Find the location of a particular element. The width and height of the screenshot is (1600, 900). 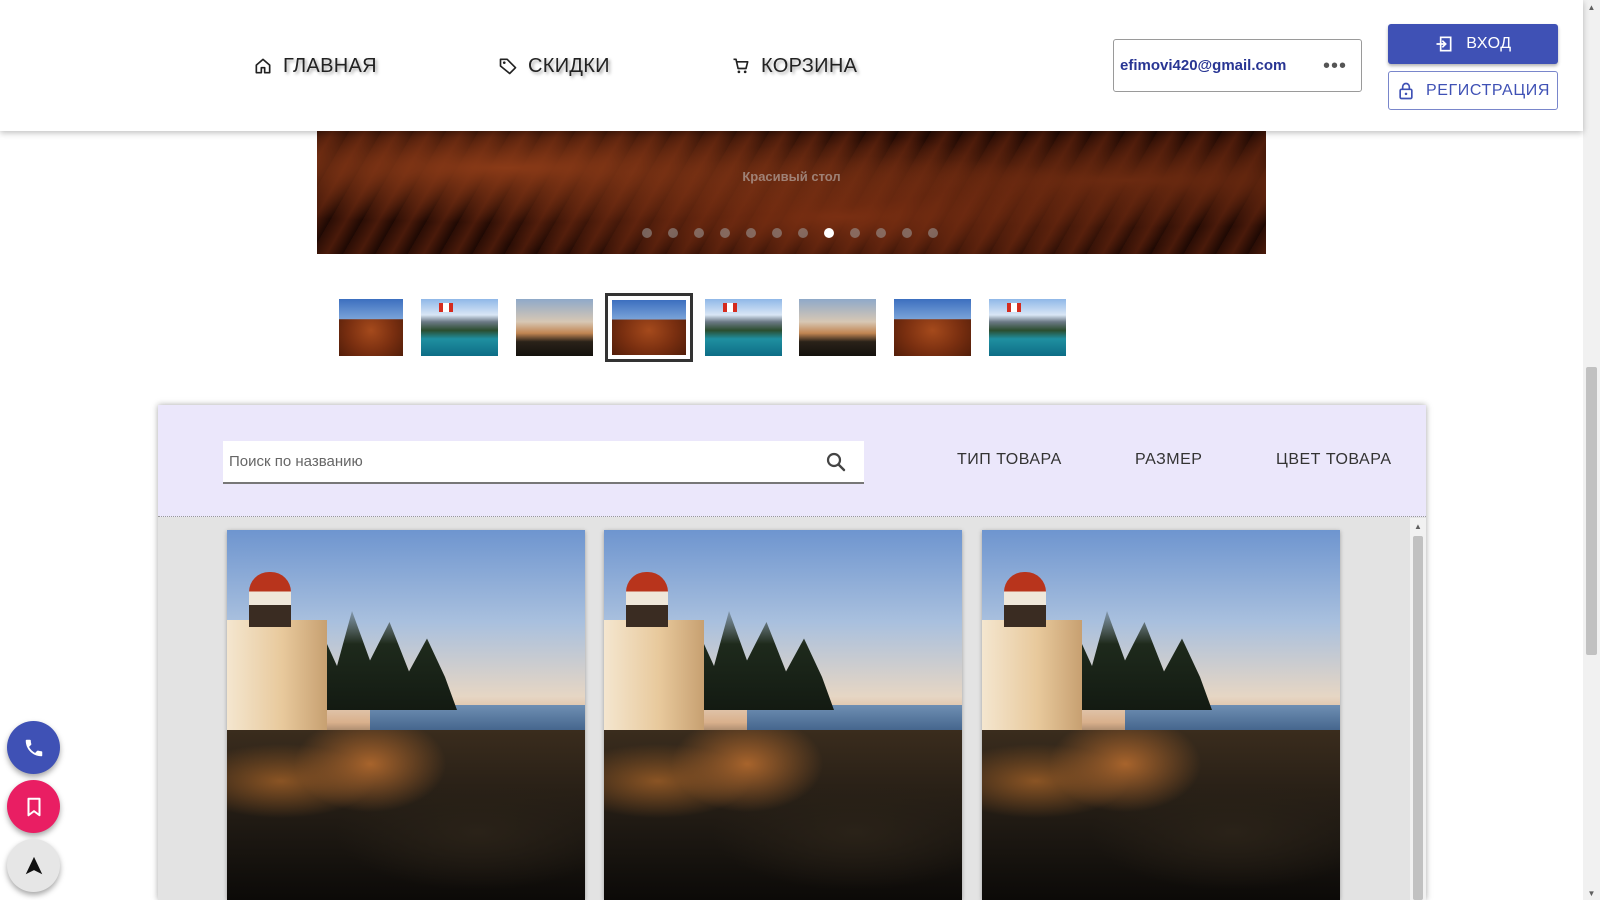

page-scrollbar: ▲ ▼ is located at coordinates (1591, 450).